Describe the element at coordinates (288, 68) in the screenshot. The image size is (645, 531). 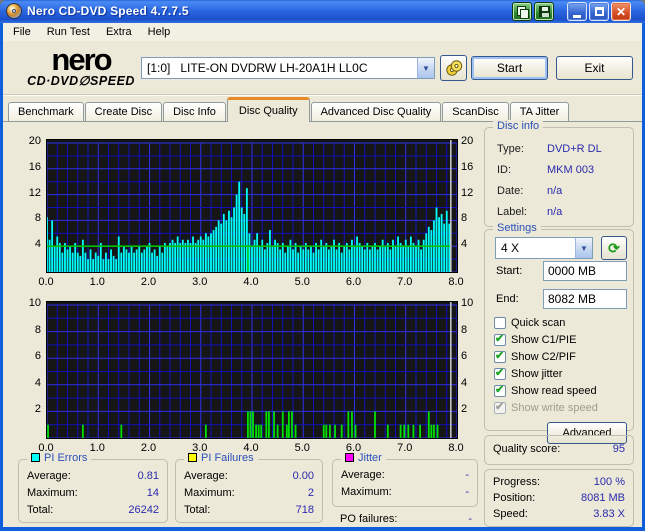
I see `drive-select: [1:0] LITE-ON DVDRW LH-20A1H LL0C ▼` at that location.